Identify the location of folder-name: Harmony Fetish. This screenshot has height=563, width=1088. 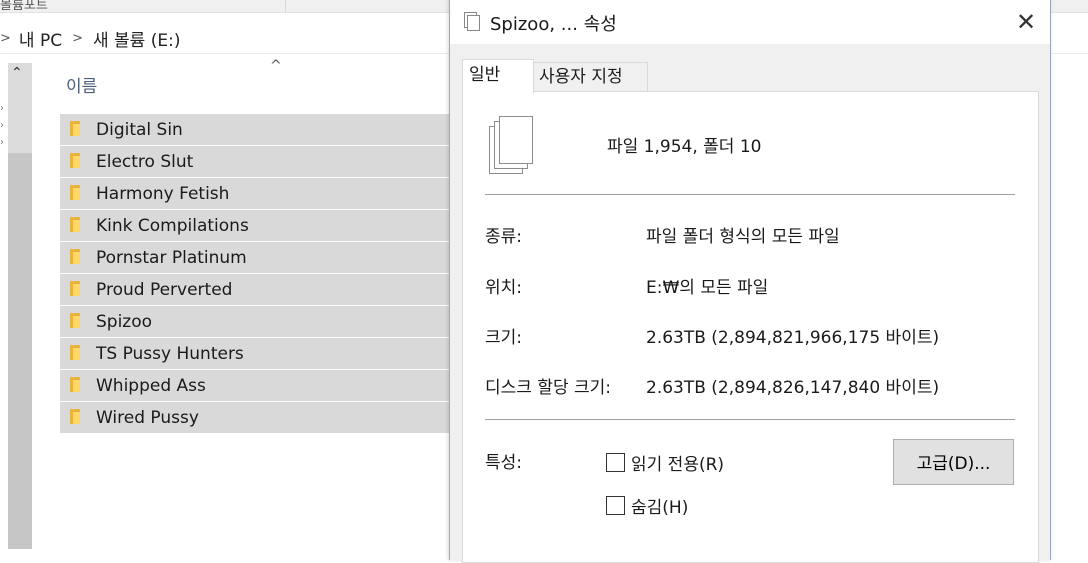
(162, 194).